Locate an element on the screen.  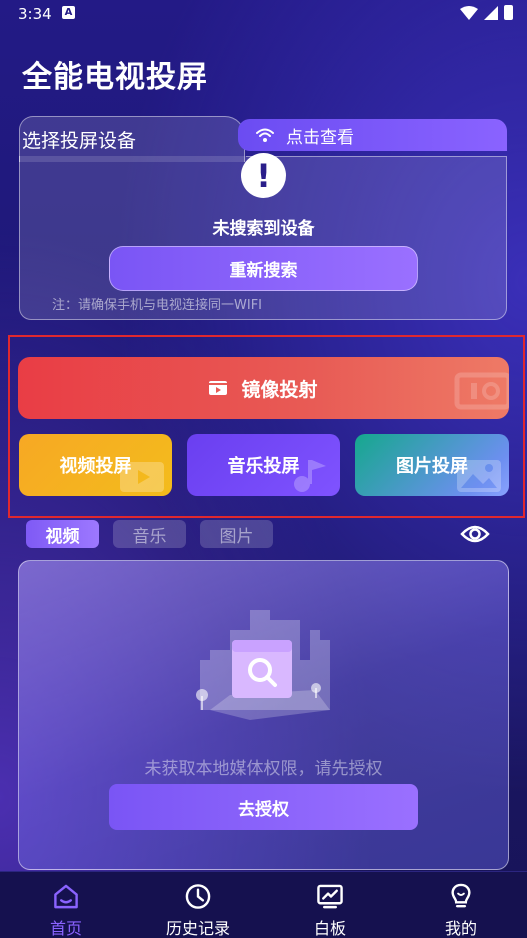
select-device-title: 选择投屏设备 is located at coordinates (79, 141).